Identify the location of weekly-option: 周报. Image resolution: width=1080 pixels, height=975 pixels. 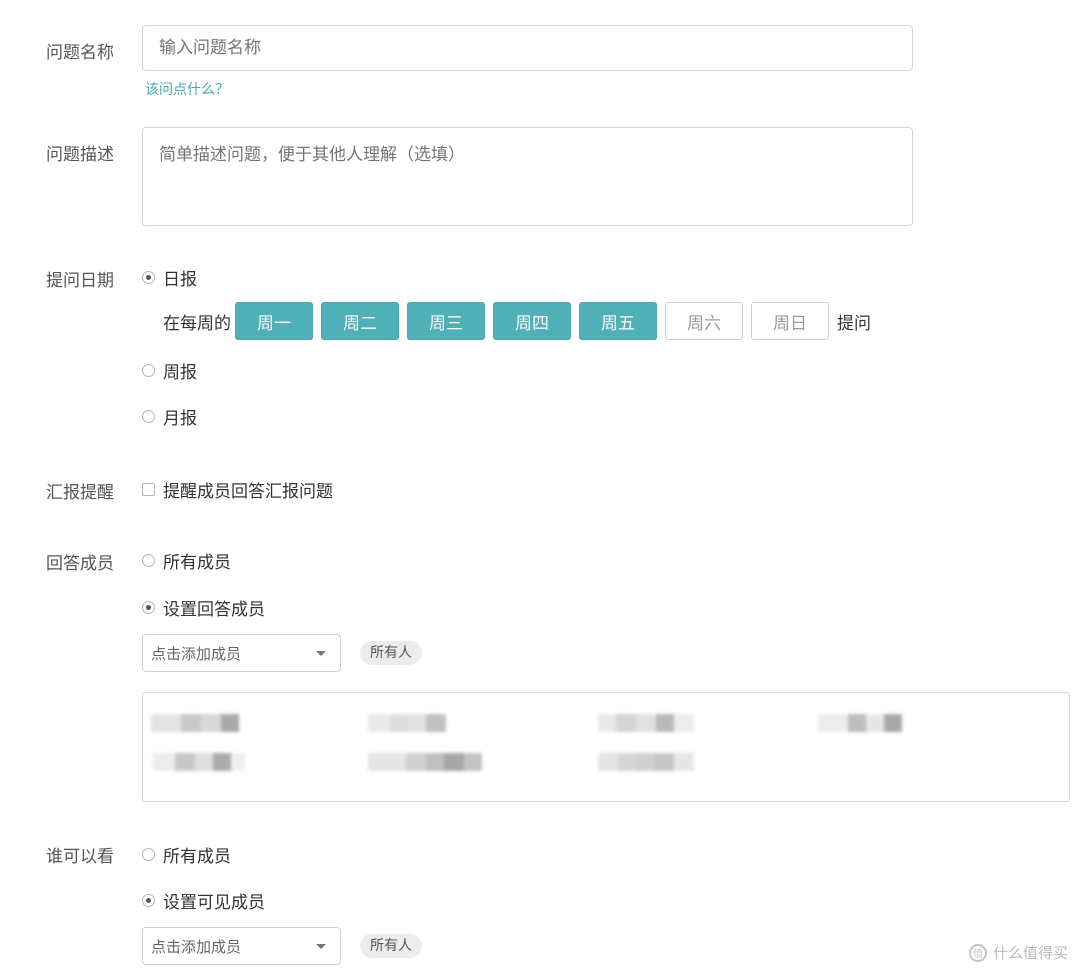
(169, 370).